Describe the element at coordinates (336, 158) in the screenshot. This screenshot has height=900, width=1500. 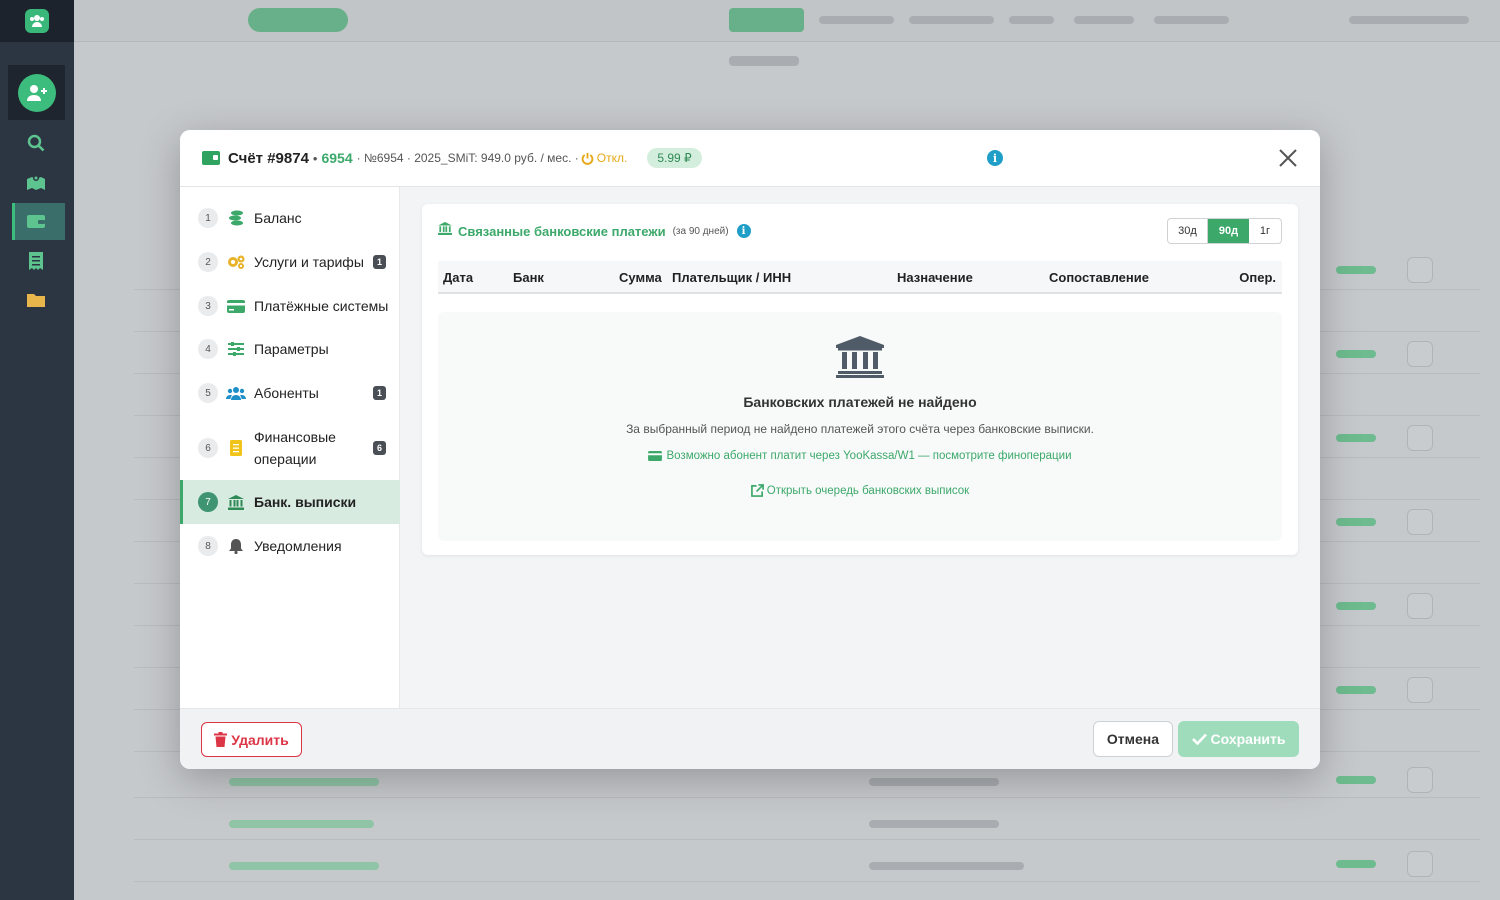
I see `account-id-link: 6954` at that location.